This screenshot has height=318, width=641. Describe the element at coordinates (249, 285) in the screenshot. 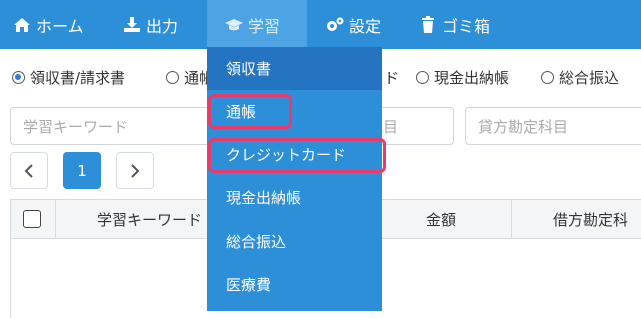

I see `menu-item-label: 医療費` at that location.